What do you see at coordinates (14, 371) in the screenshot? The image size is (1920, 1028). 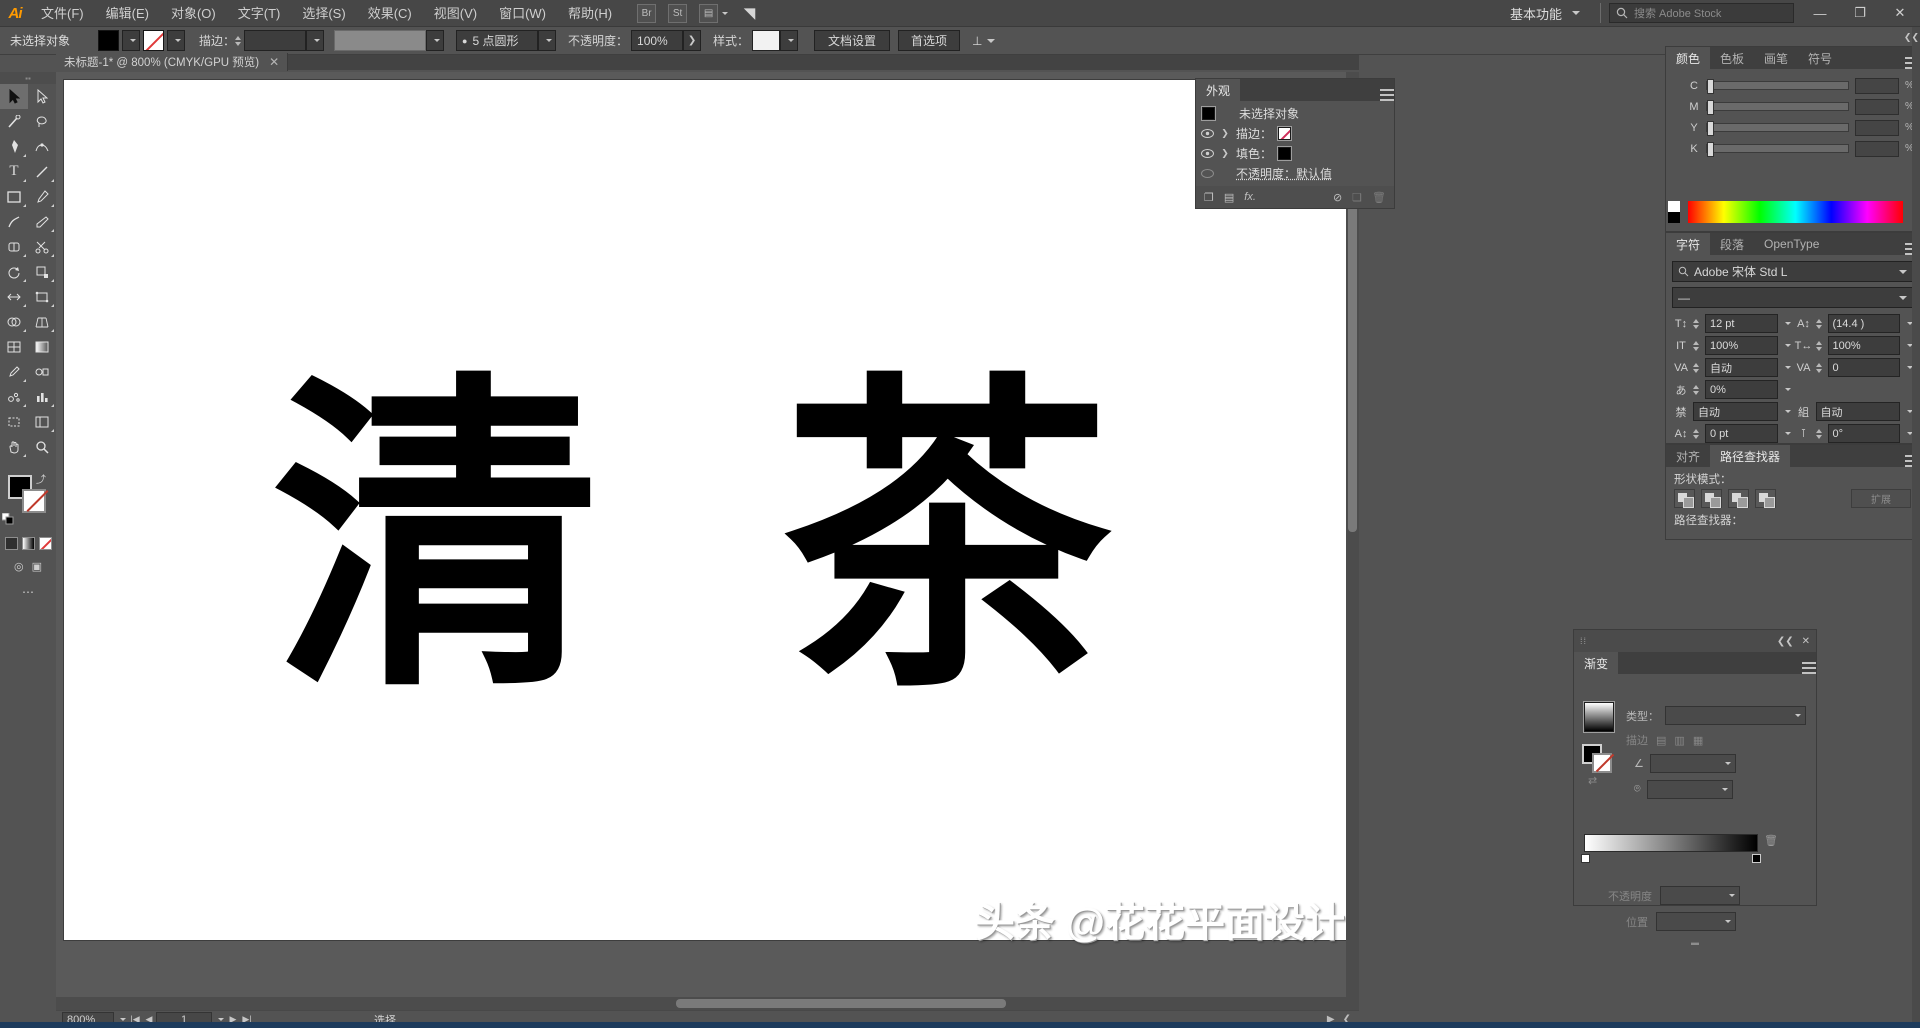 I see `eyedropper-tool` at bounding box center [14, 371].